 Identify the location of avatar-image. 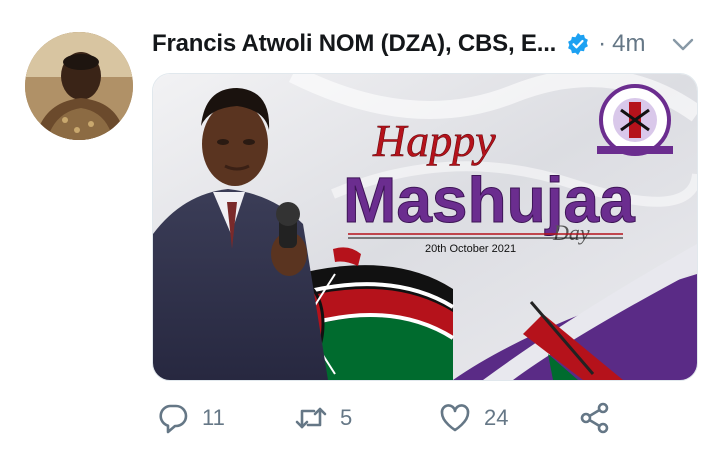
(79, 86).